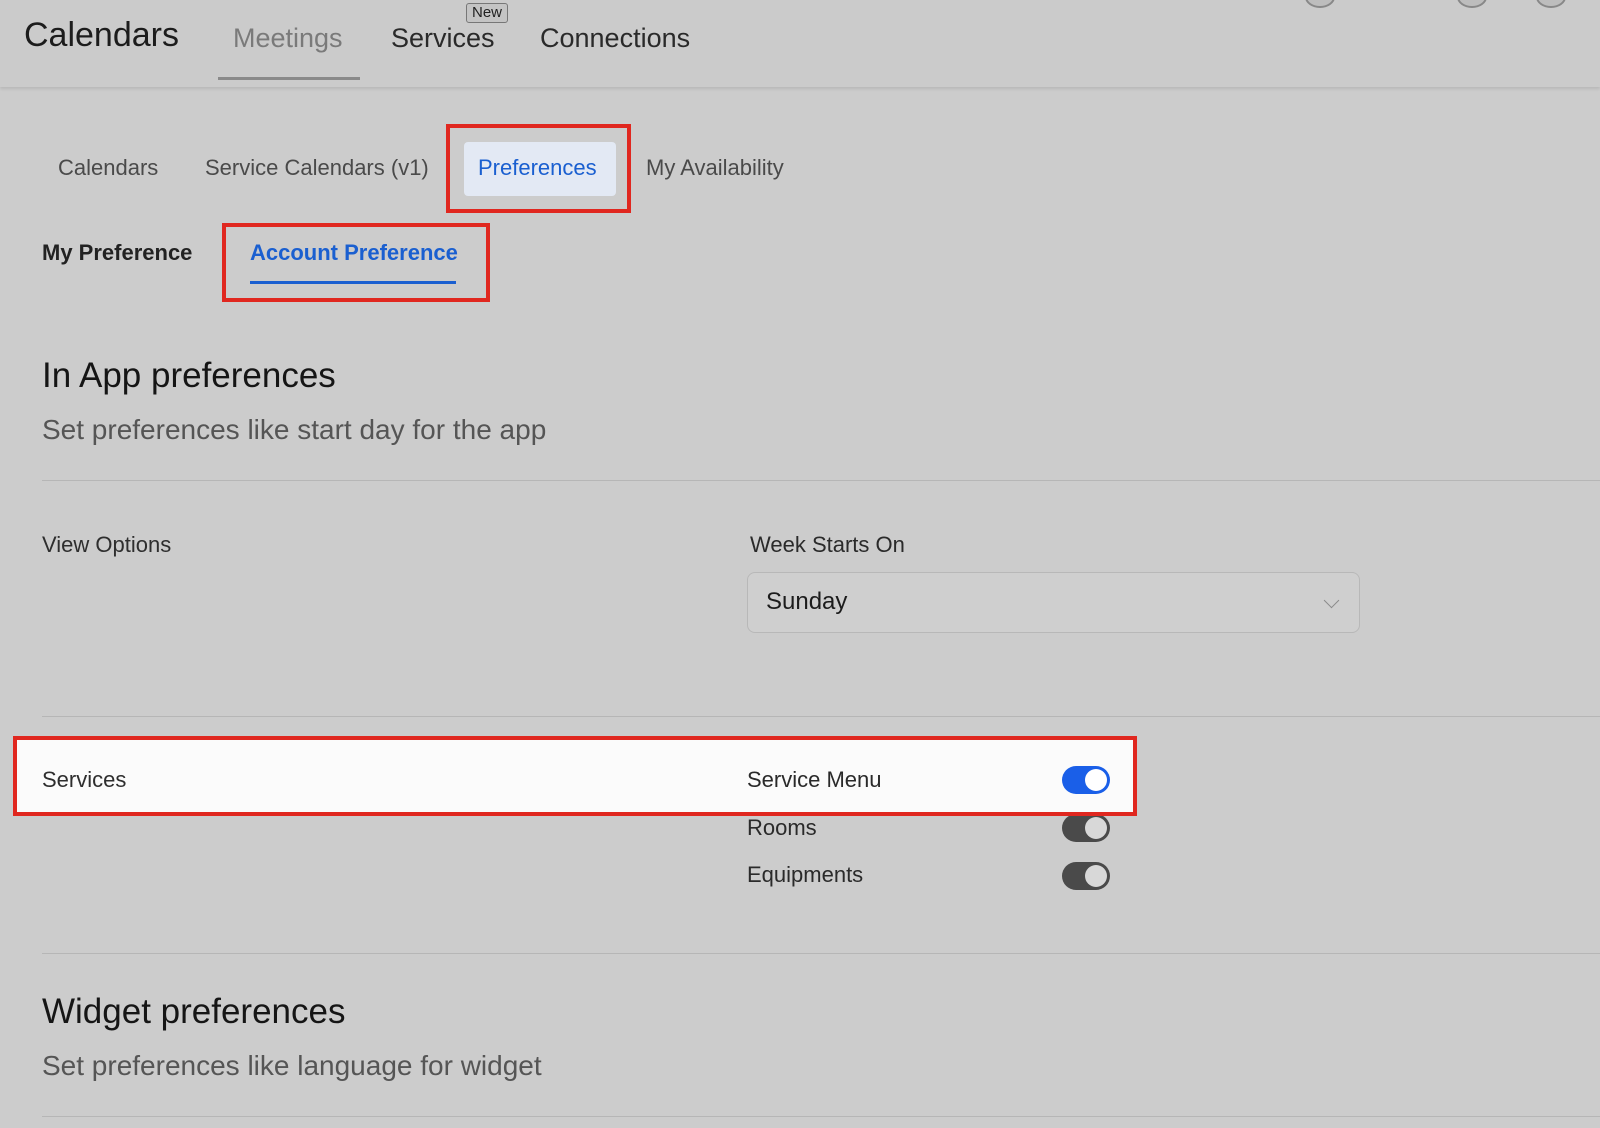 This screenshot has width=1600, height=1128. I want to click on highlight-box-preferences, so click(538, 168).